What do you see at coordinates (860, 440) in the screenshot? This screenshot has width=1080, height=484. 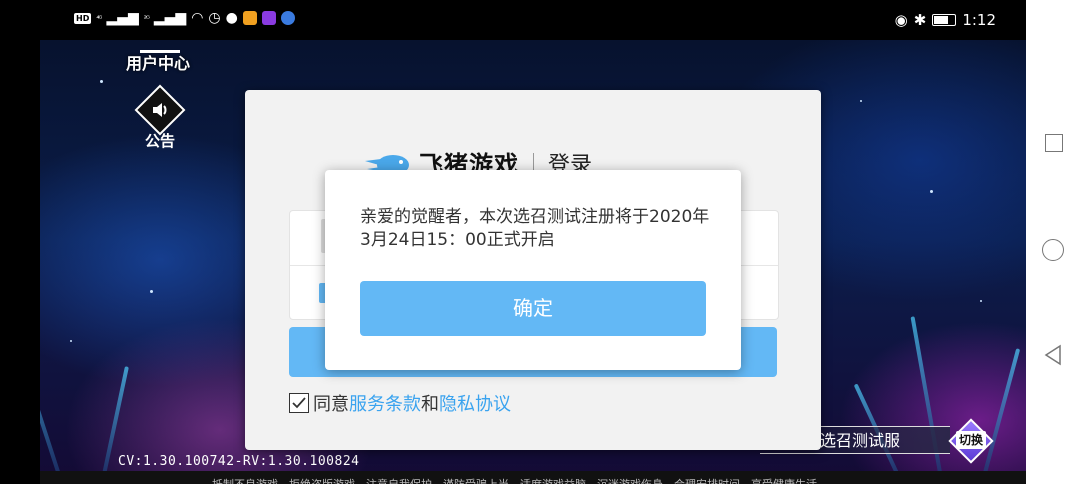 I see `server-name: 选召测试服` at bounding box center [860, 440].